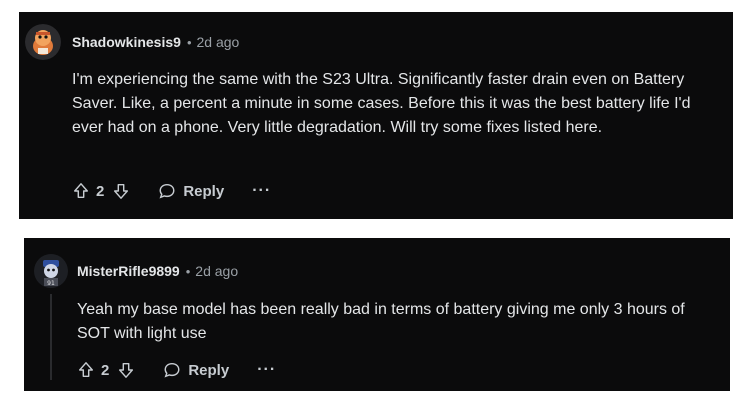 The width and height of the screenshot is (750, 404). I want to click on avatar: 91, so click(51, 271).